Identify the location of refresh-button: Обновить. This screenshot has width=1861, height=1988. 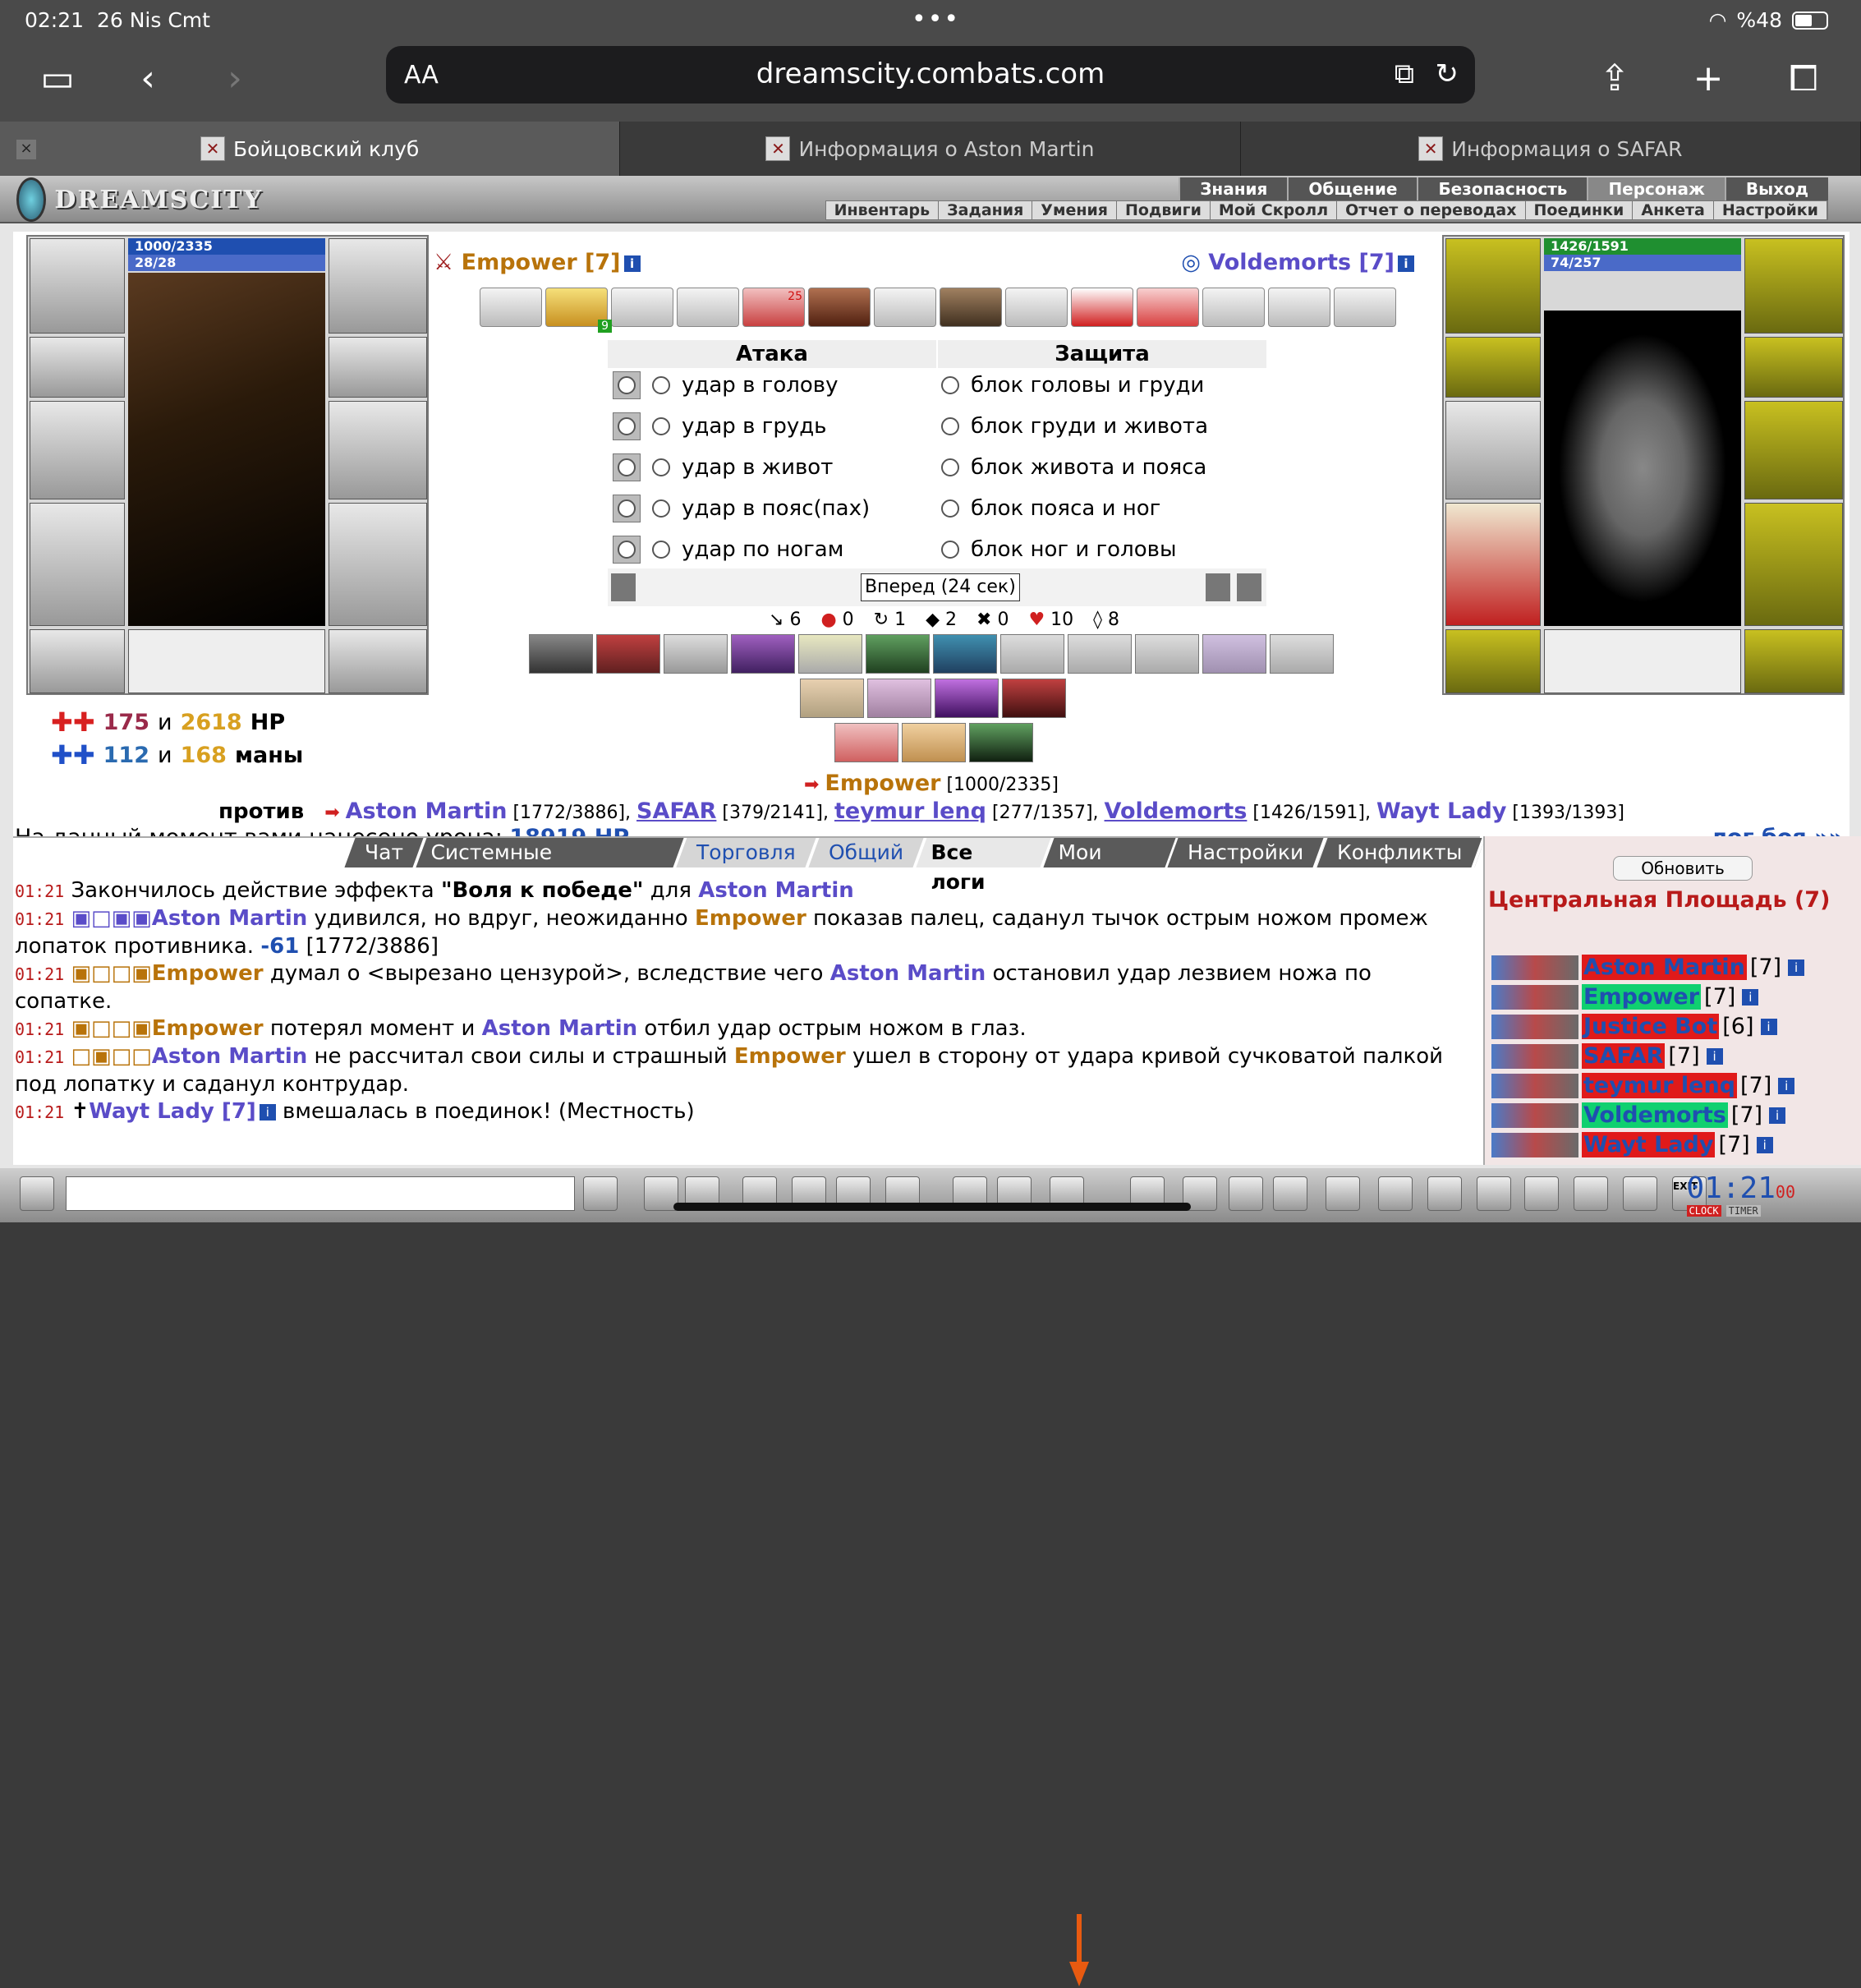
(1683, 868).